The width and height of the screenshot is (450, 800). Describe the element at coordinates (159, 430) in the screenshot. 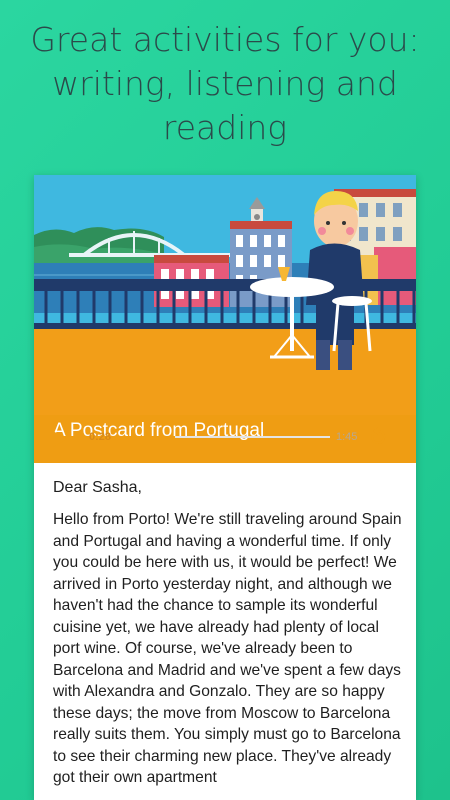

I see `lesson-title: A Postcard from Portugal` at that location.